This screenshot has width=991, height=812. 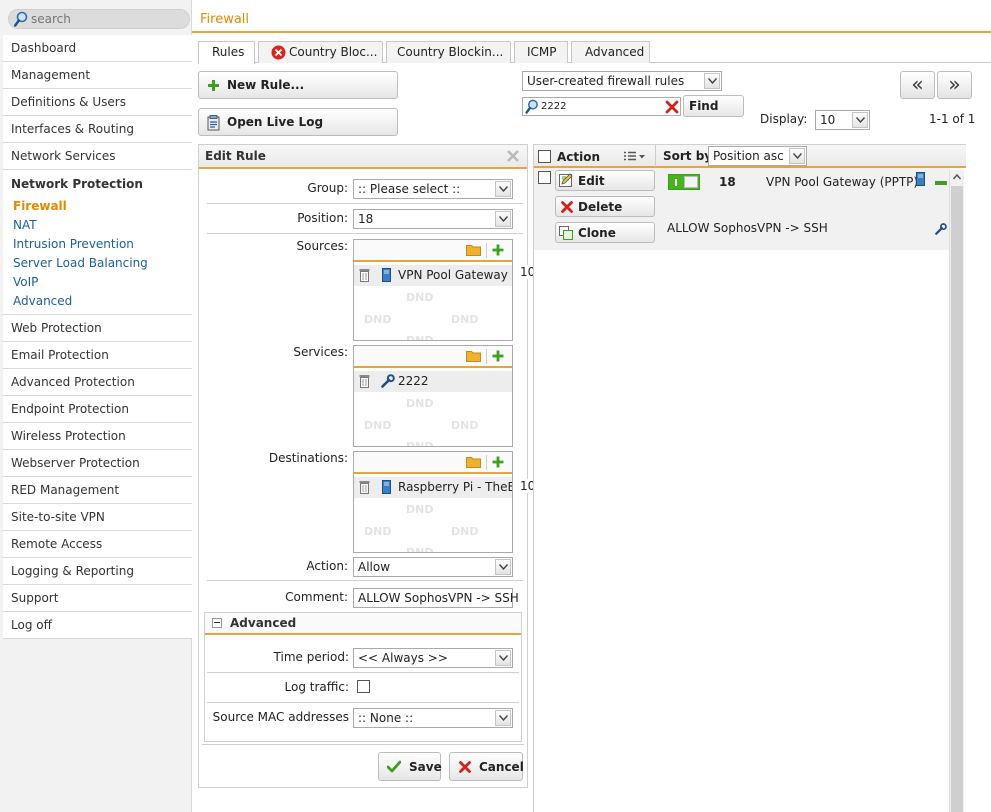 What do you see at coordinates (97, 244) in the screenshot?
I see `sidebar-subitem-intrusion-prevention: Intrusion Prevention` at bounding box center [97, 244].